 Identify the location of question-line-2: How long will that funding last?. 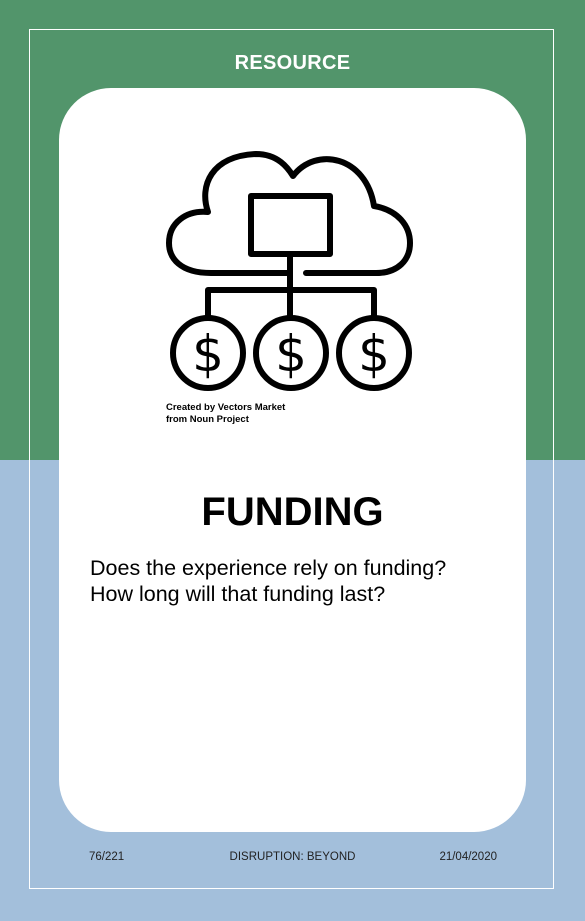
(238, 594).